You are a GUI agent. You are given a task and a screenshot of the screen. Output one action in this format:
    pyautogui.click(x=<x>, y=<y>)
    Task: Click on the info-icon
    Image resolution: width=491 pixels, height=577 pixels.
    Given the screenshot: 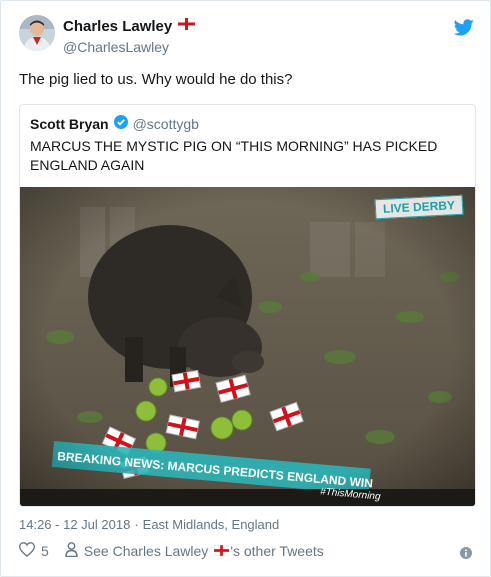 What is the action you would take?
    pyautogui.click(x=466, y=555)
    